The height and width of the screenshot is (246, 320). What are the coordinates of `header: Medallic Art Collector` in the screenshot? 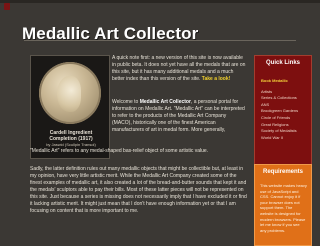 It's located at (160, 28).